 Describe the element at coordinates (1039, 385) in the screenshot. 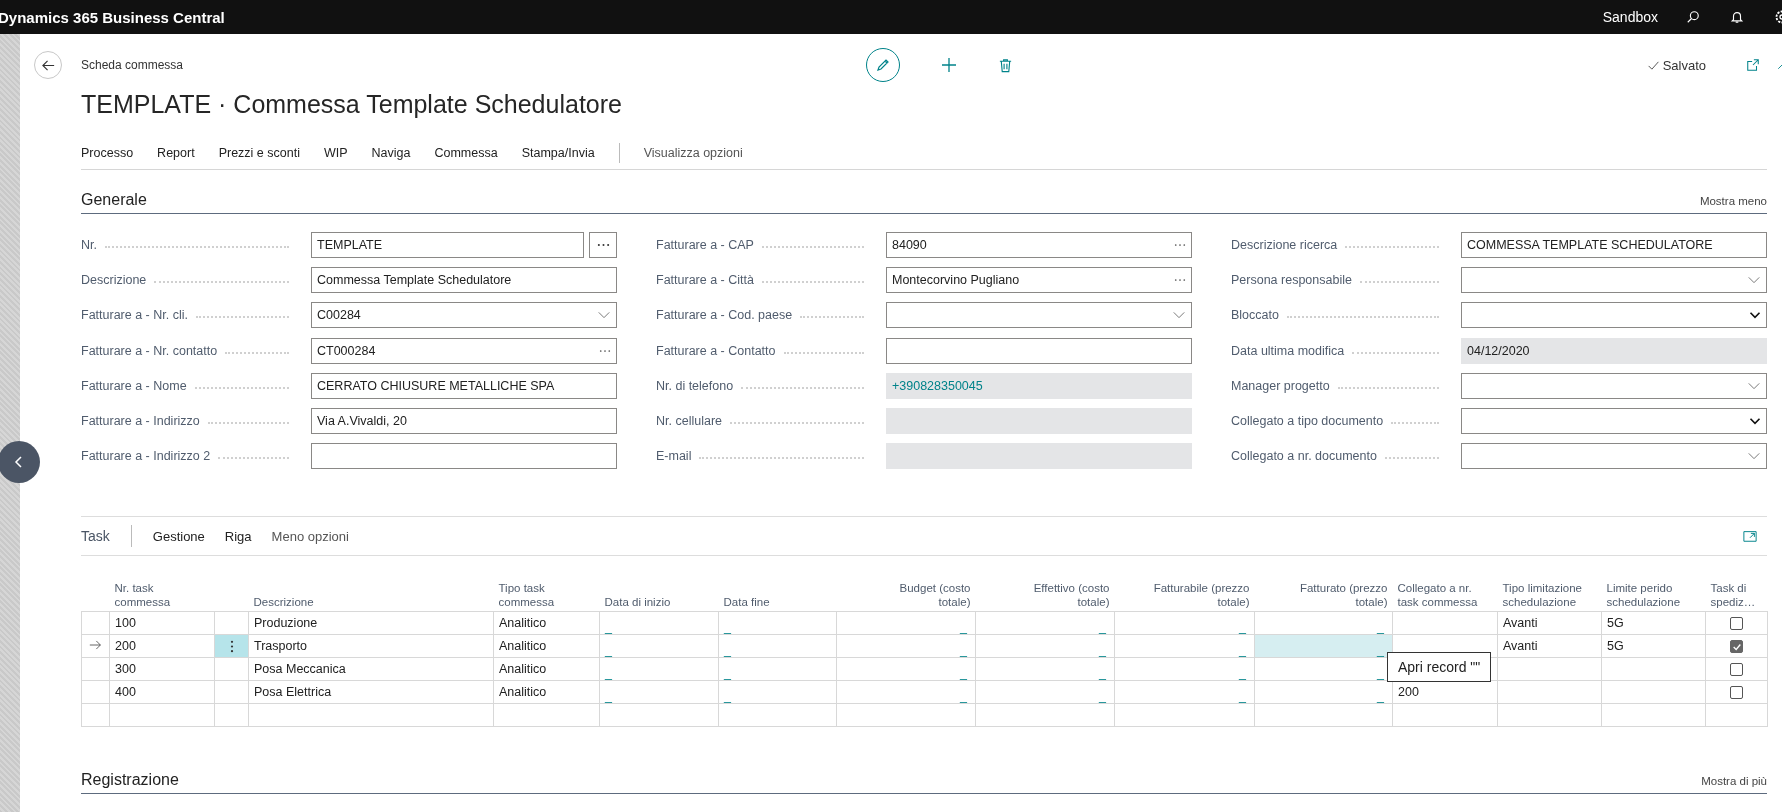

I see `input-field: +390828350045` at that location.